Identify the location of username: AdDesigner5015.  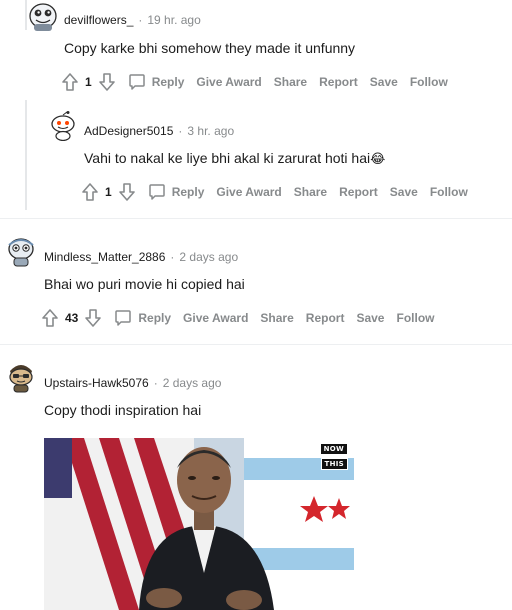
(128, 131).